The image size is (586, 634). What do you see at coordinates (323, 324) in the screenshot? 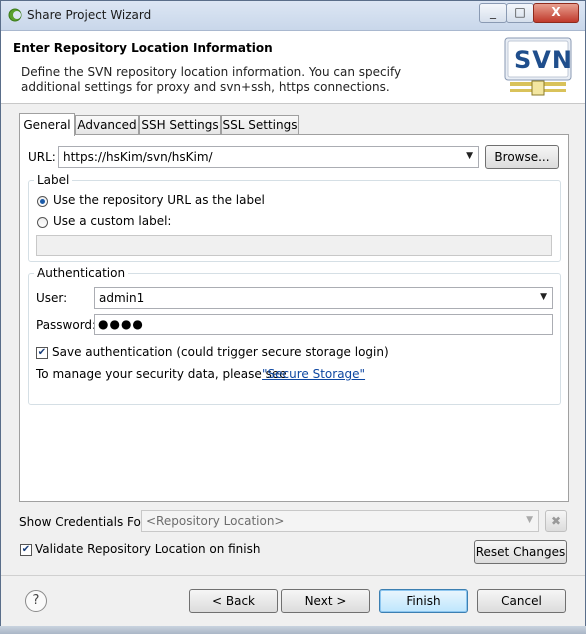
I see `password-field: ●●●●` at bounding box center [323, 324].